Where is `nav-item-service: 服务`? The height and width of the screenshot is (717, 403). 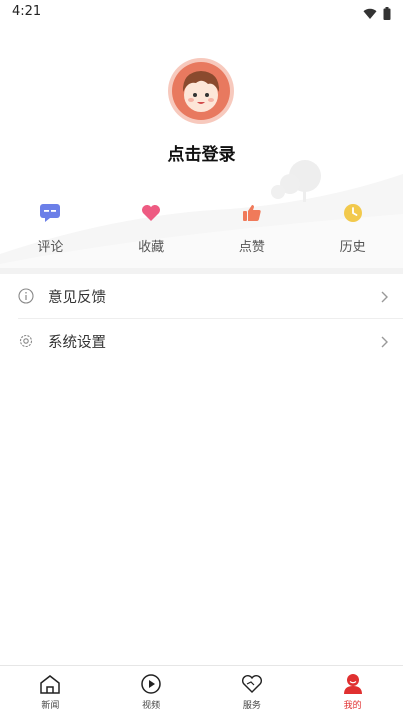 nav-item-service: 服务 is located at coordinates (252, 691).